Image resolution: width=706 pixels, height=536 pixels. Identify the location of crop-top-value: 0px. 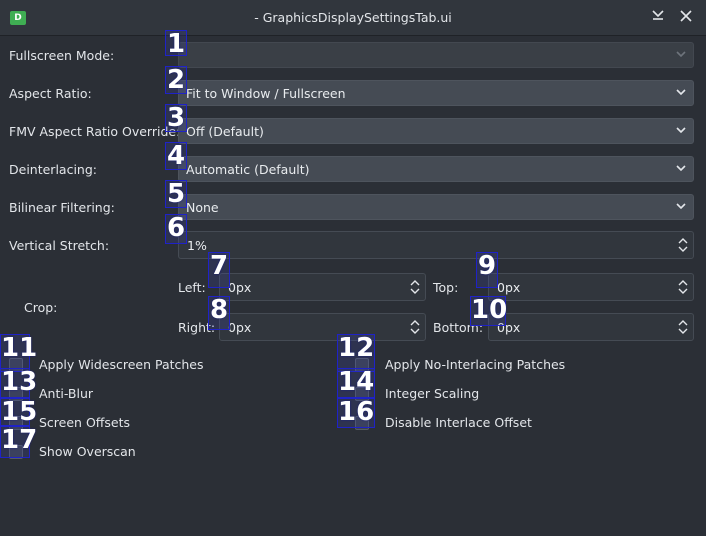
(509, 287).